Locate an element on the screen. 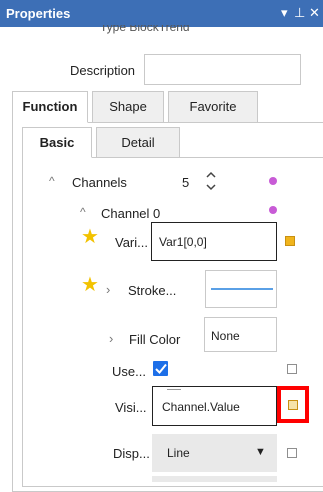 This screenshot has height=492, width=323. use-checkbox is located at coordinates (160, 368).